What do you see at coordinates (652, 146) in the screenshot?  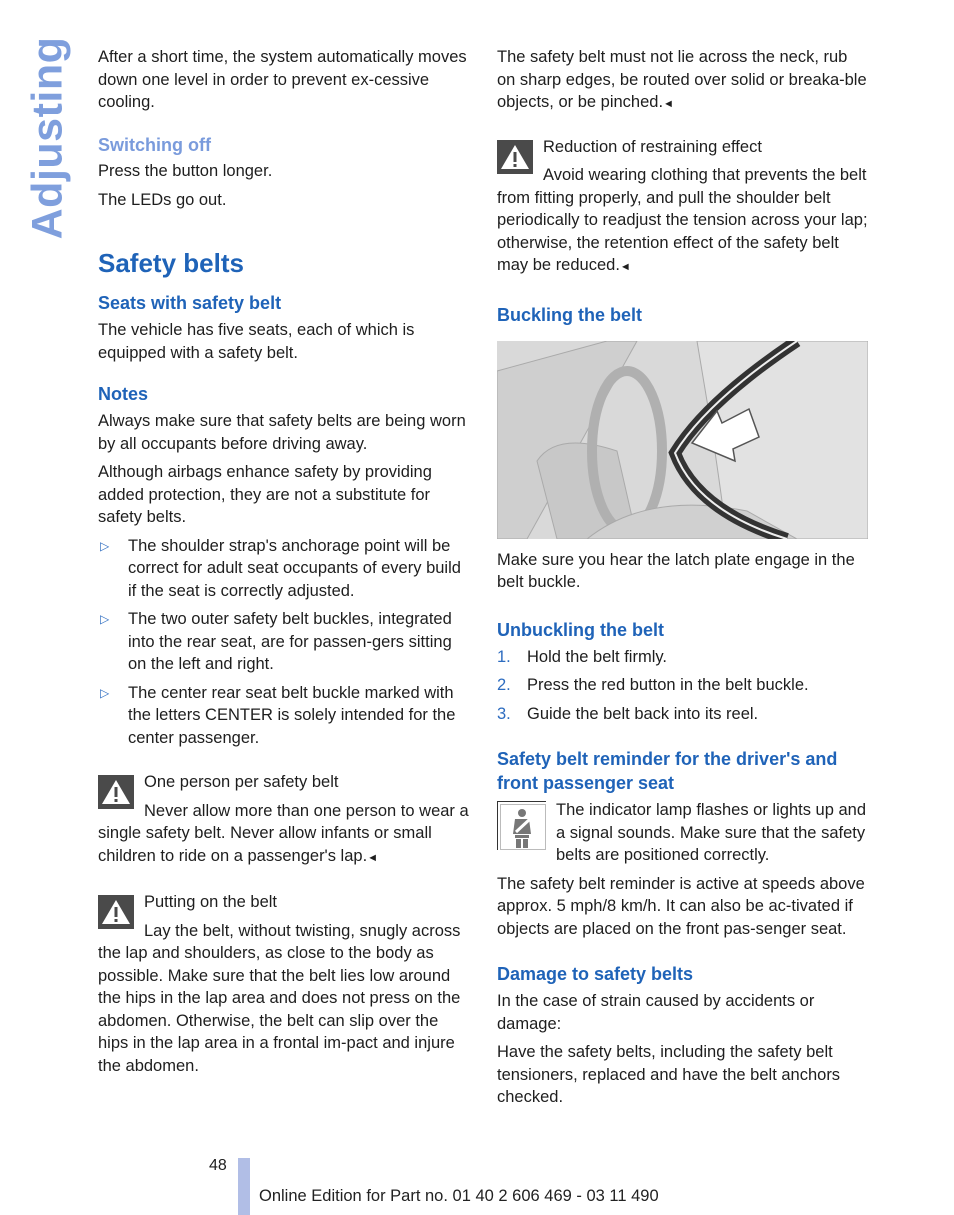 I see `warning-title: Reduction of restraining effect` at bounding box center [652, 146].